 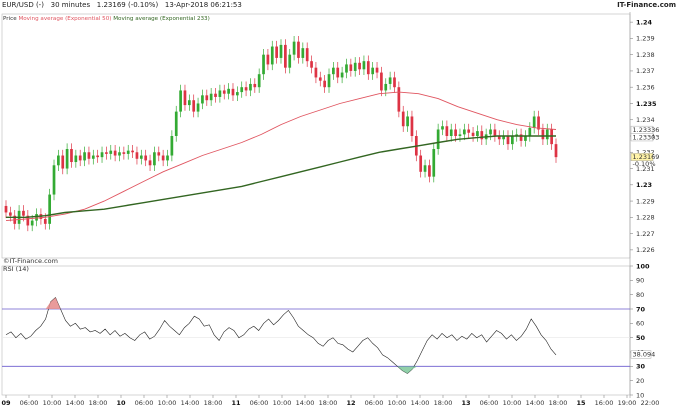 What do you see at coordinates (627, 403) in the screenshot?
I see `x-tick-label: 19:00` at bounding box center [627, 403].